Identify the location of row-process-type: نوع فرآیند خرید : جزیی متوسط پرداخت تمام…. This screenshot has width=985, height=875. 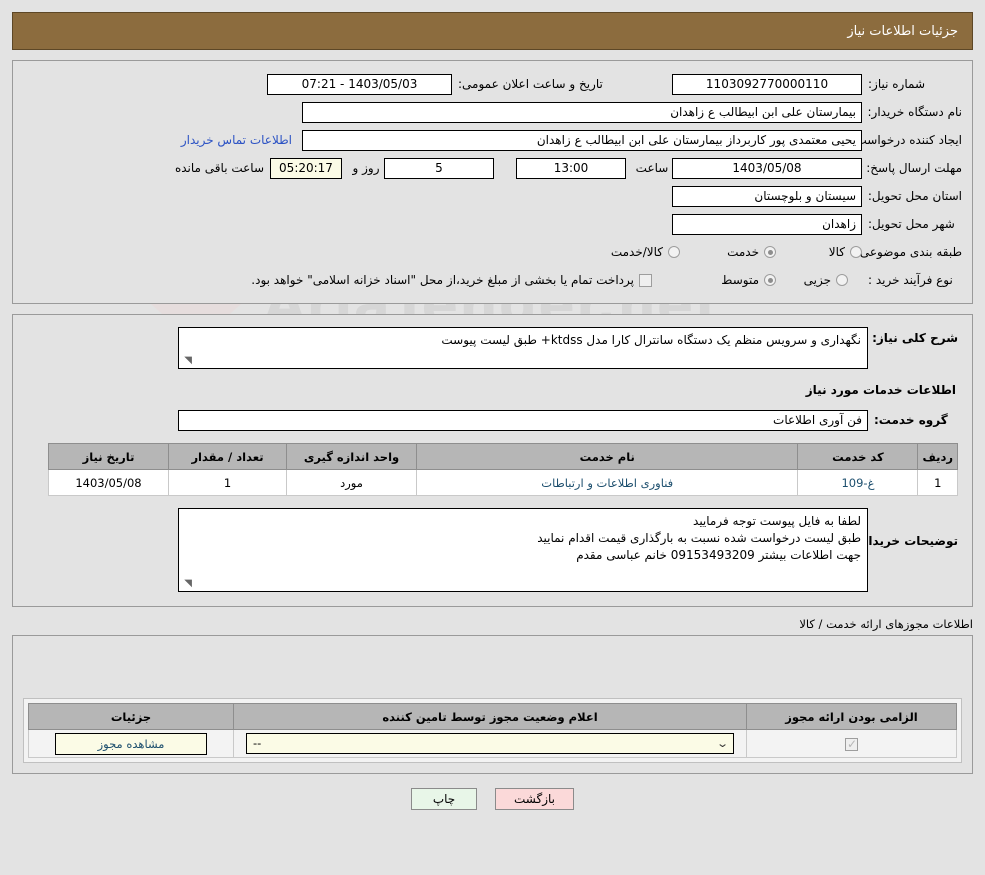
(492, 280).